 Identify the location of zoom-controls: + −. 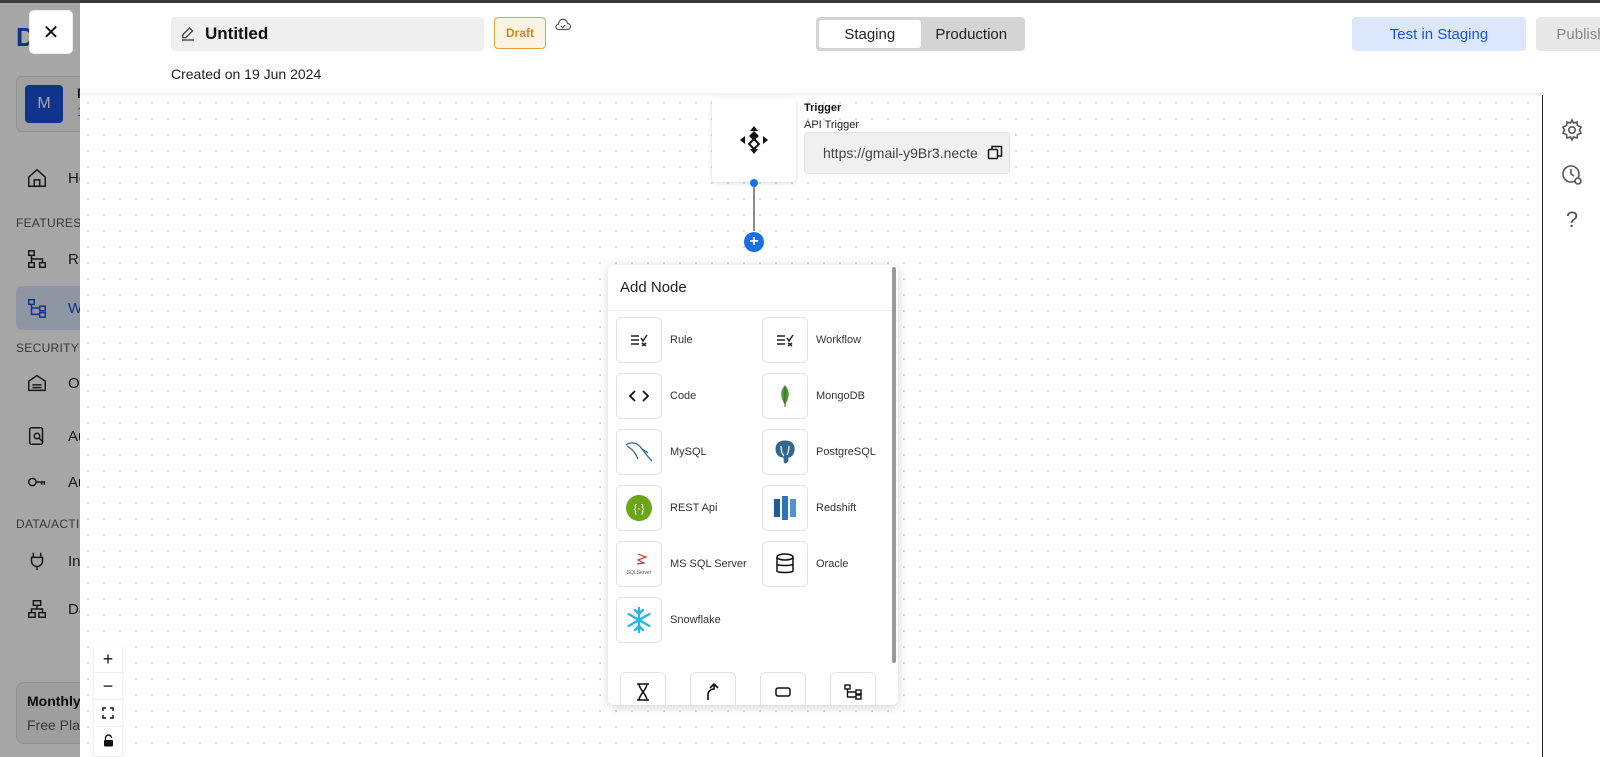
(108, 701).